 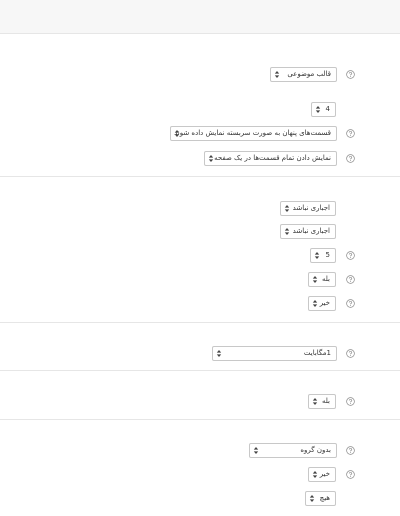 What do you see at coordinates (315, 450) in the screenshot?
I see `group-mode-value: بدون گروه` at bounding box center [315, 450].